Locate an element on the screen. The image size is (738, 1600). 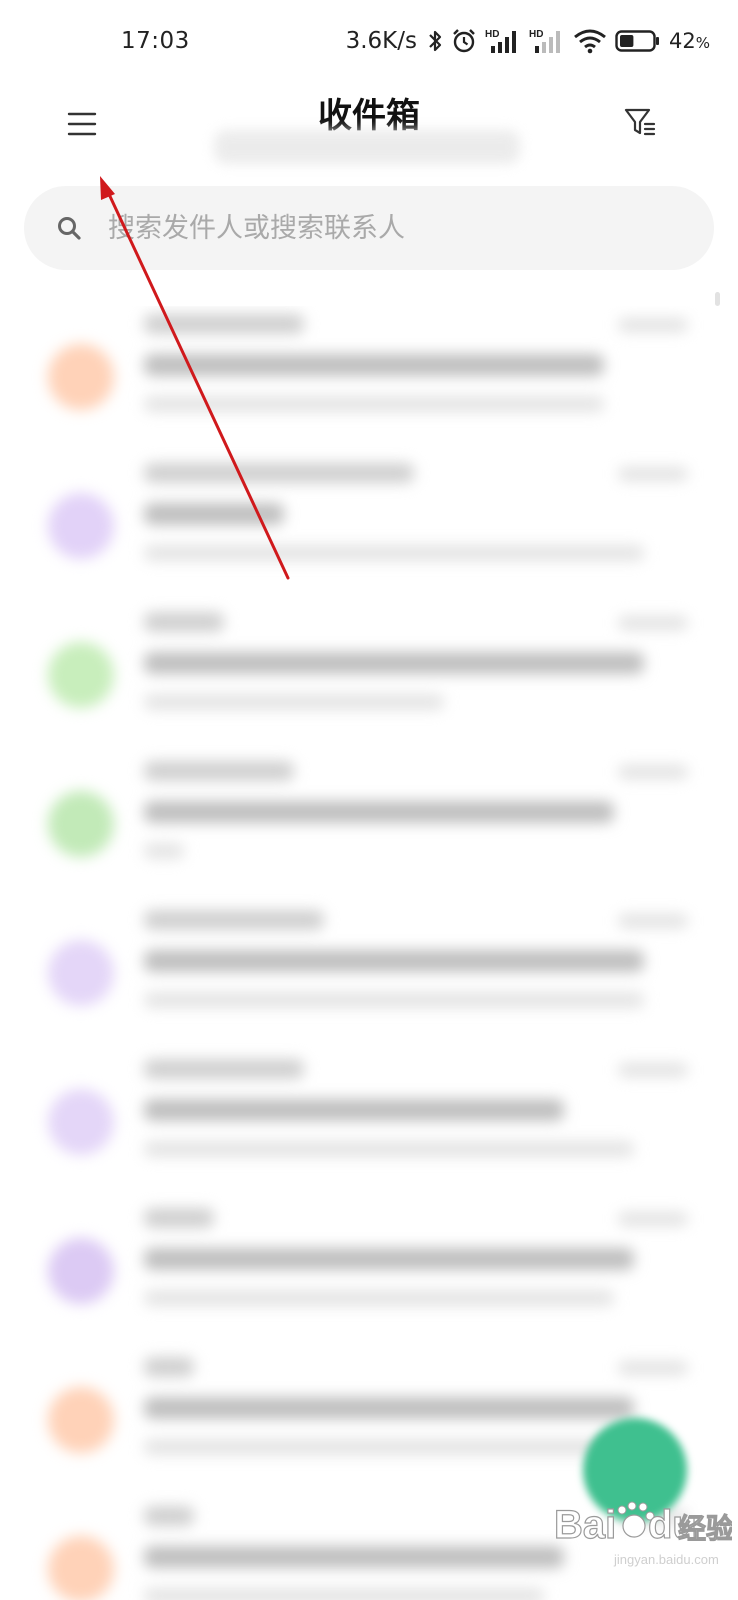
filter-icon is located at coordinates (640, 124).